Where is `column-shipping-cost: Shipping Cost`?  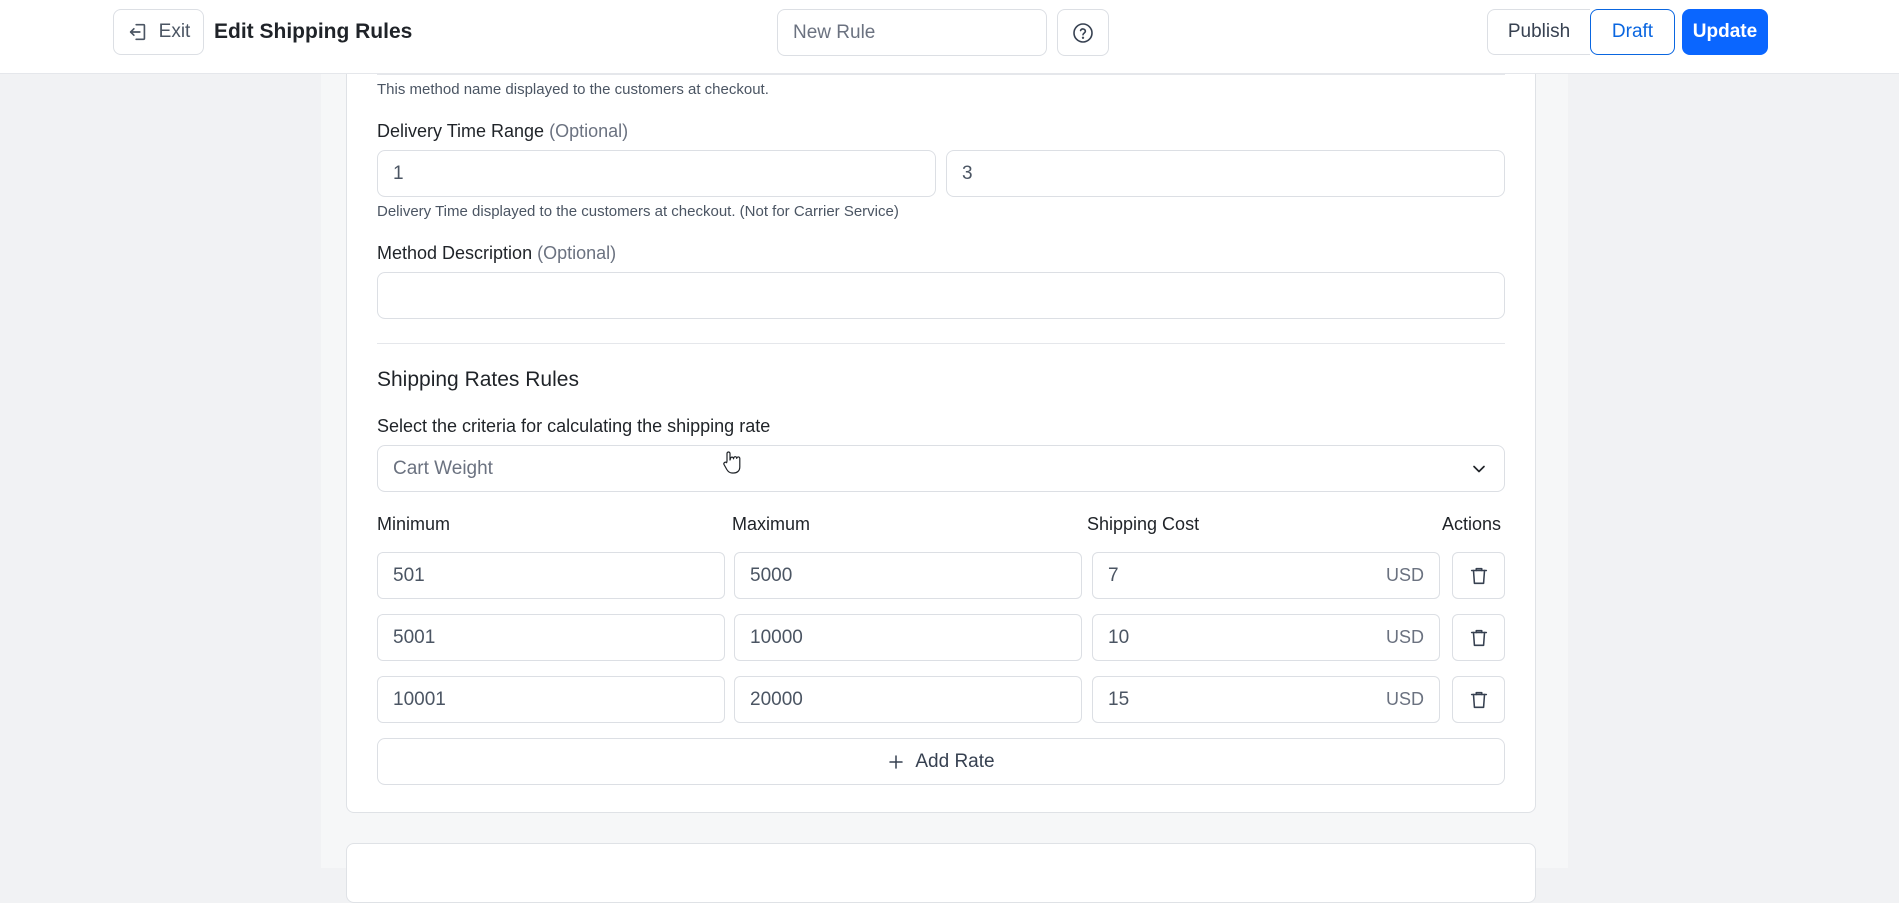
column-shipping-cost: Shipping Cost is located at coordinates (1143, 524).